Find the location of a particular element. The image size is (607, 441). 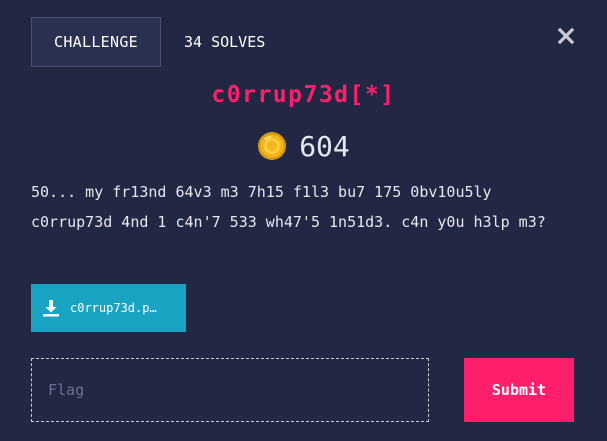

close-button is located at coordinates (566, 36).